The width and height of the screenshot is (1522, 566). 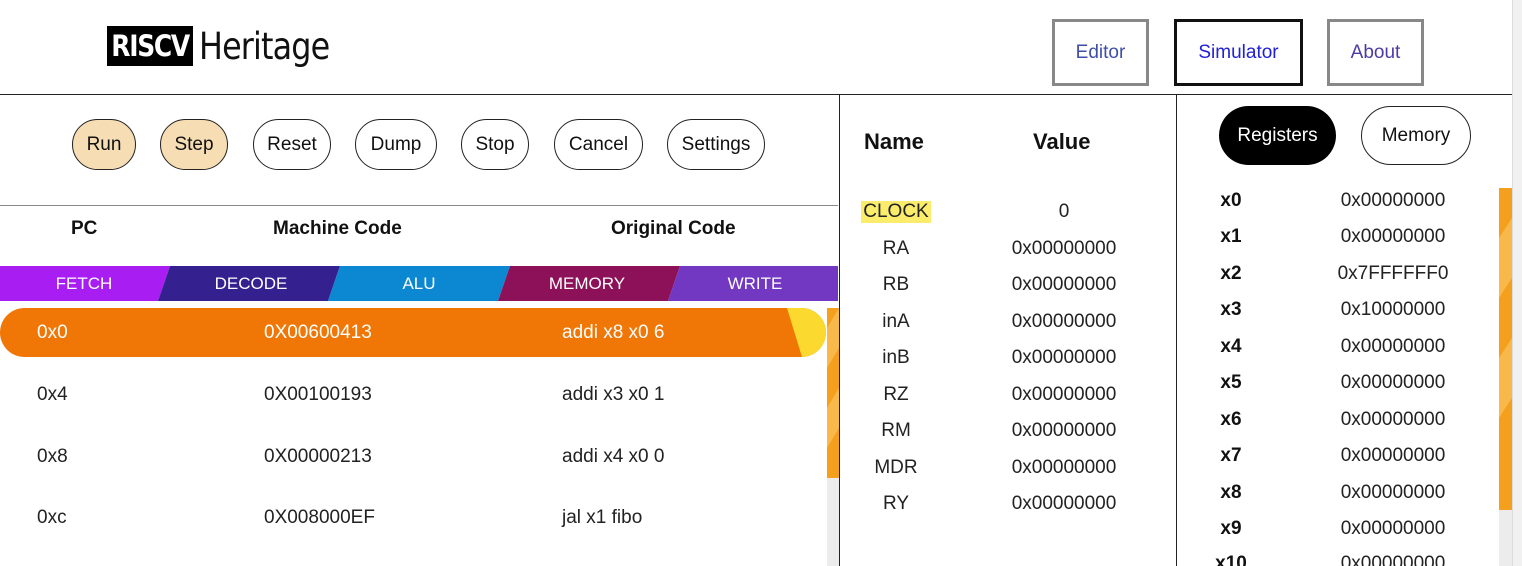 What do you see at coordinates (1277, 135) in the screenshot?
I see `registers-tab: Registers` at bounding box center [1277, 135].